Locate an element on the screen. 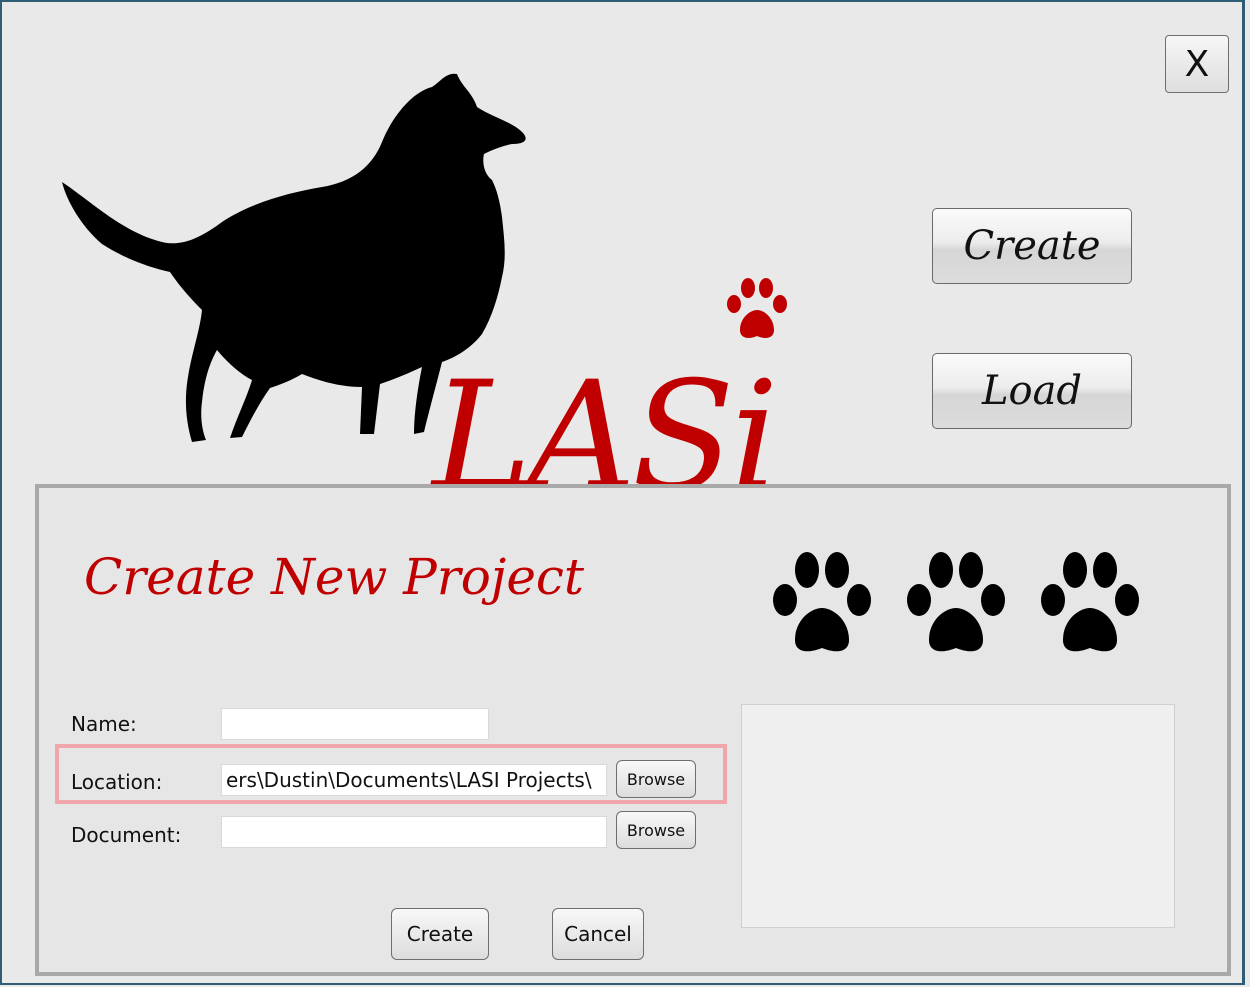 Image resolution: width=1250 pixels, height=987 pixels. load-project-label: Load is located at coordinates (1032, 391).